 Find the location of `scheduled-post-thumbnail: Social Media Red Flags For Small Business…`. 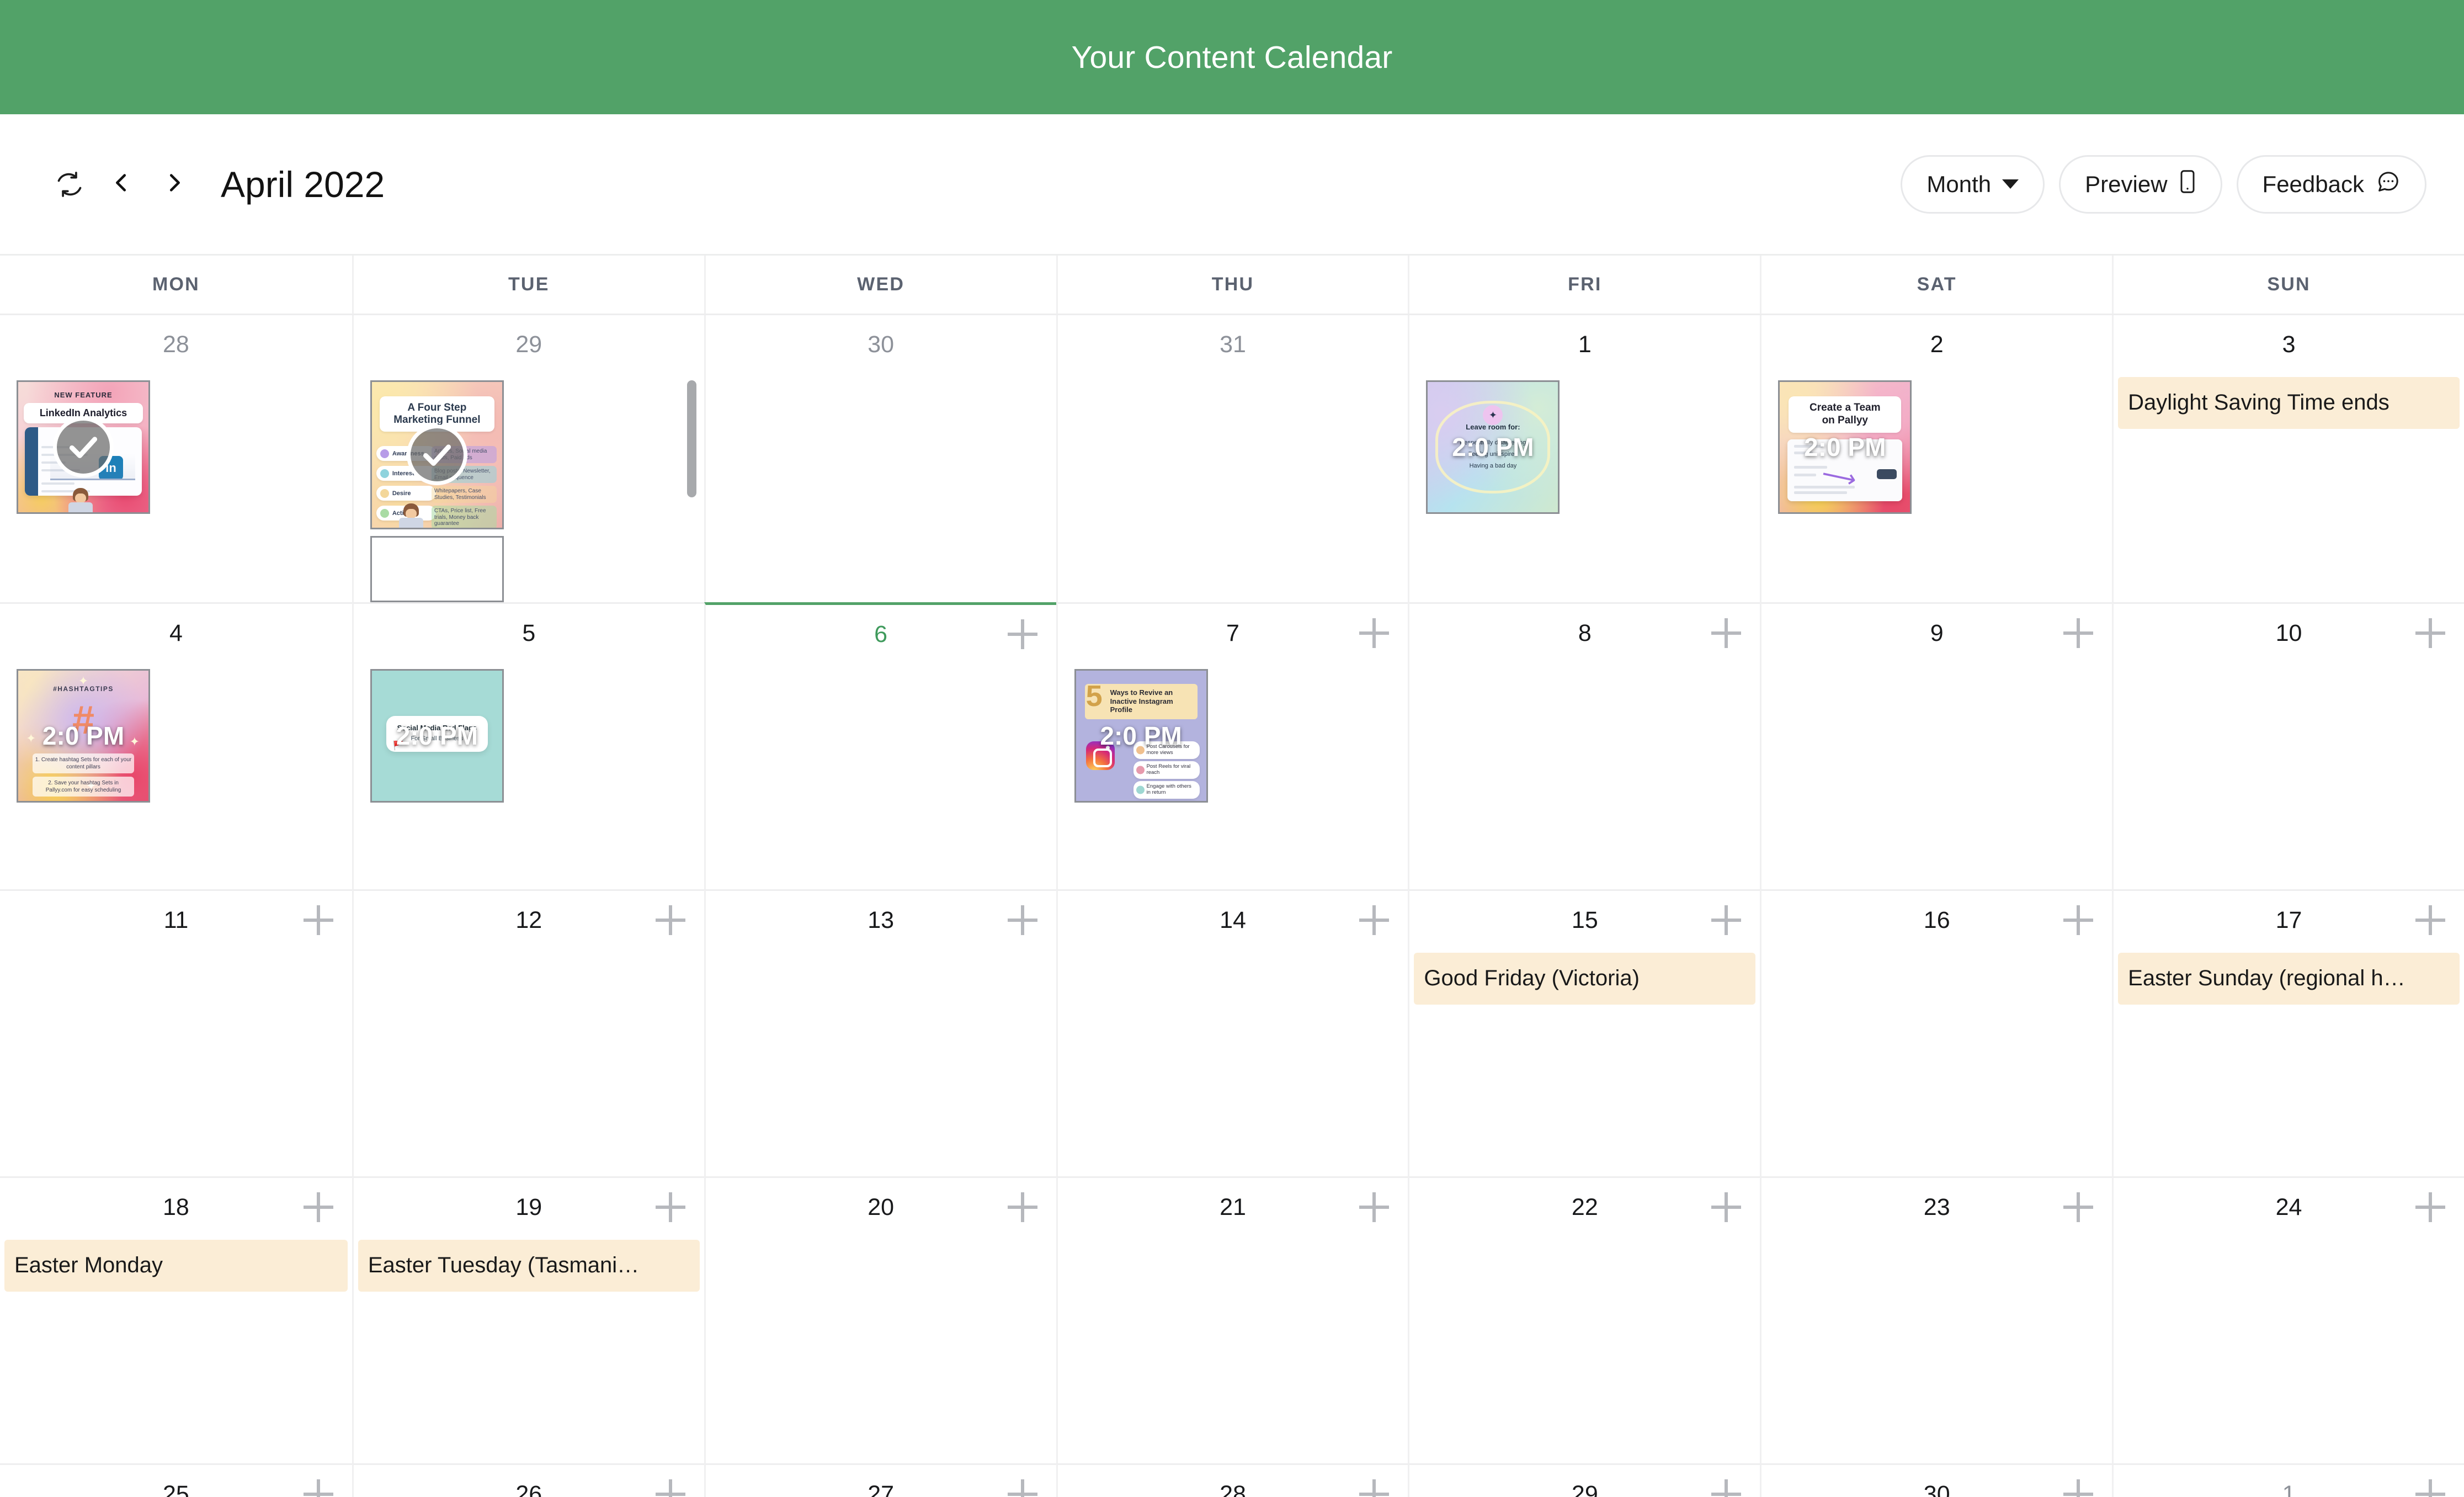

scheduled-post-thumbnail: Social Media Red Flags For Small Business… is located at coordinates (437, 736).